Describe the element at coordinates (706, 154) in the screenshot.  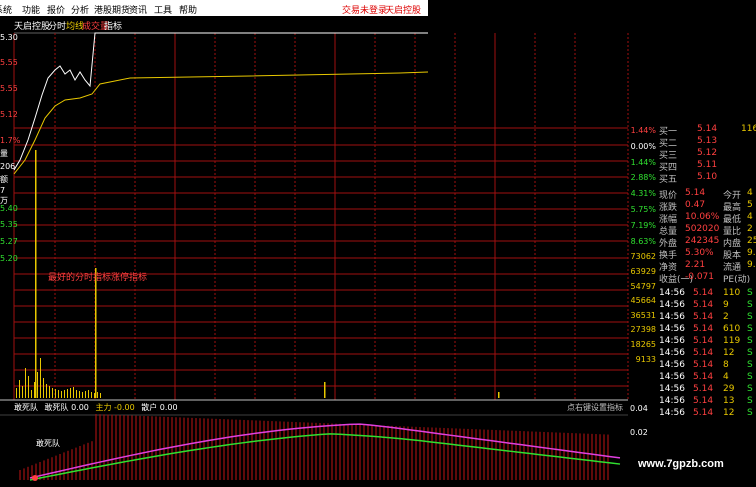
I see `bid-row: 买三 5.12` at that location.